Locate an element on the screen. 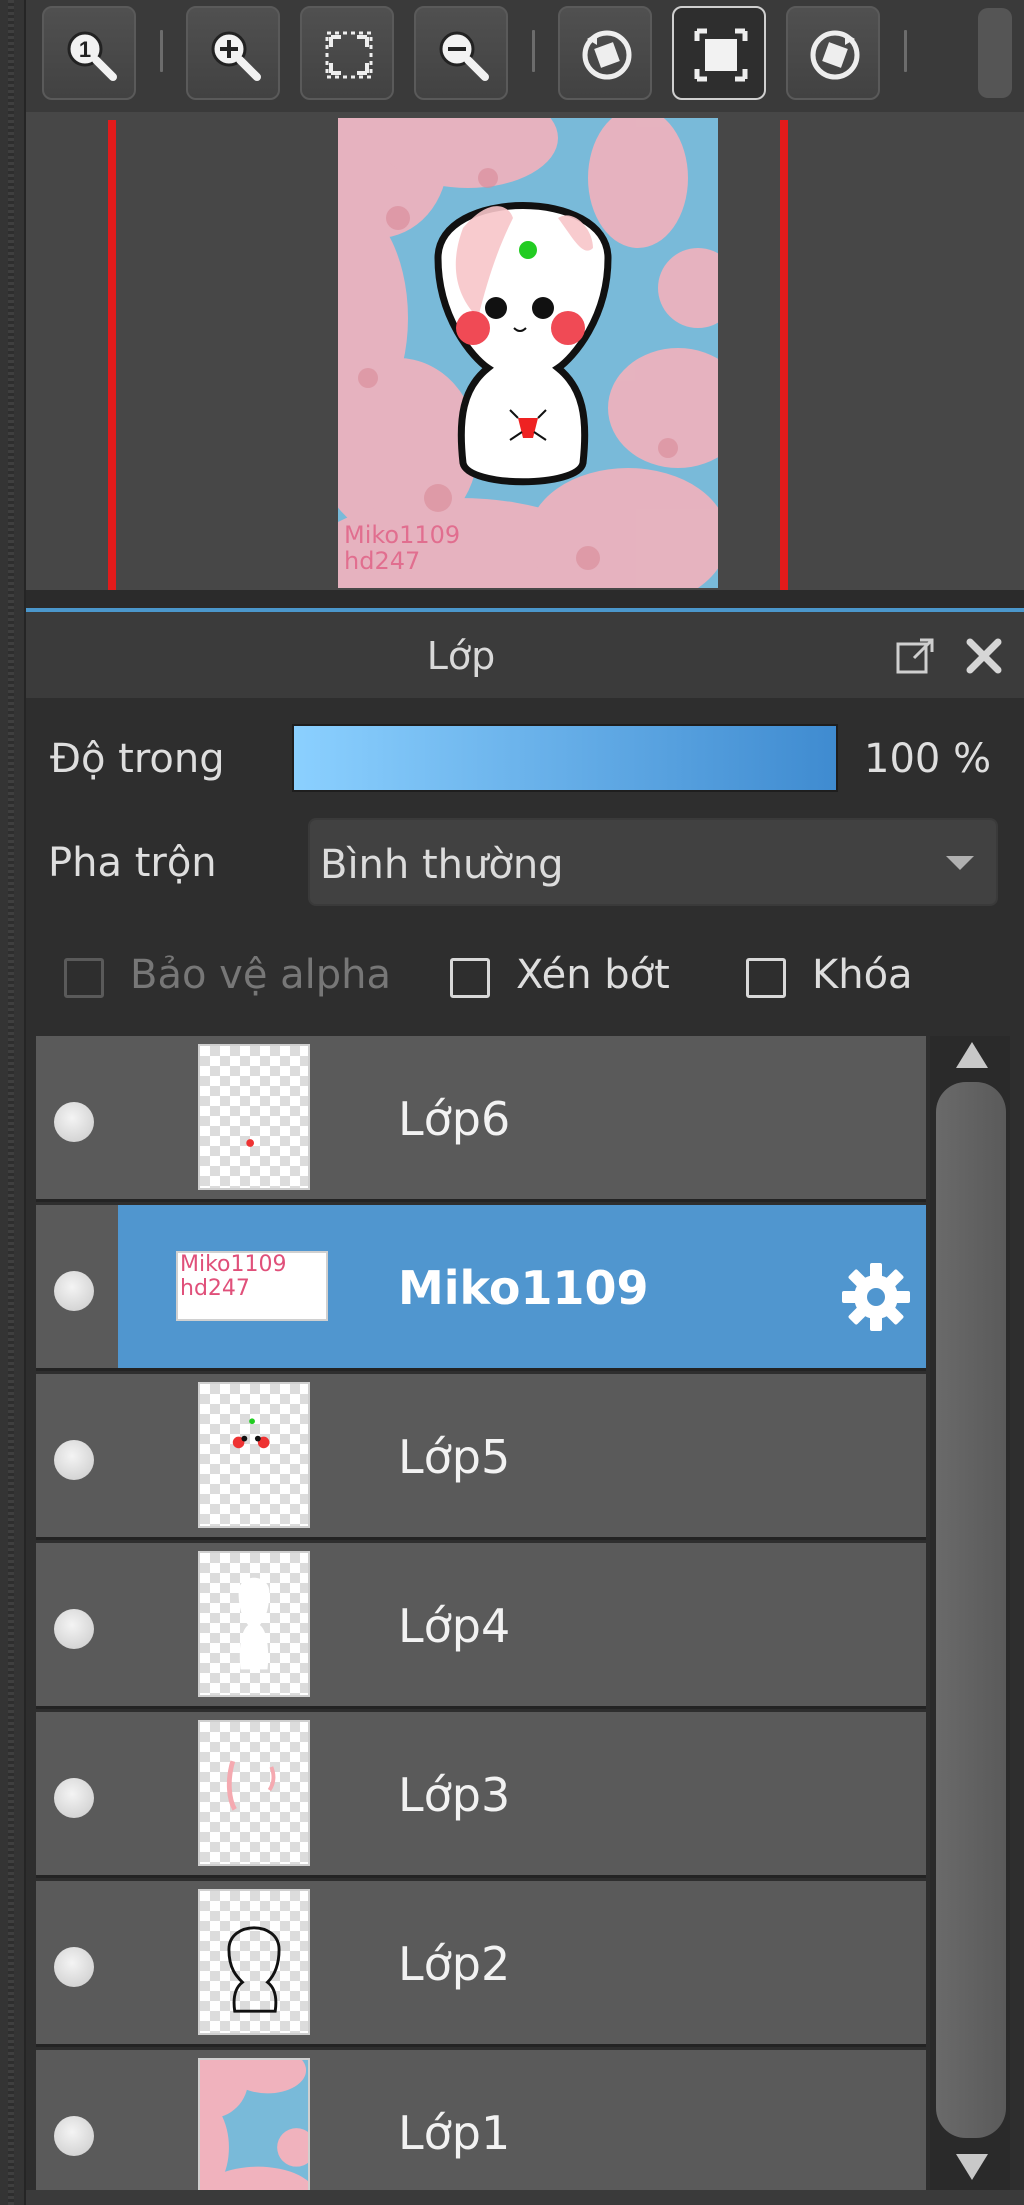  zoom-actual-size-button: 1 is located at coordinates (89, 53).